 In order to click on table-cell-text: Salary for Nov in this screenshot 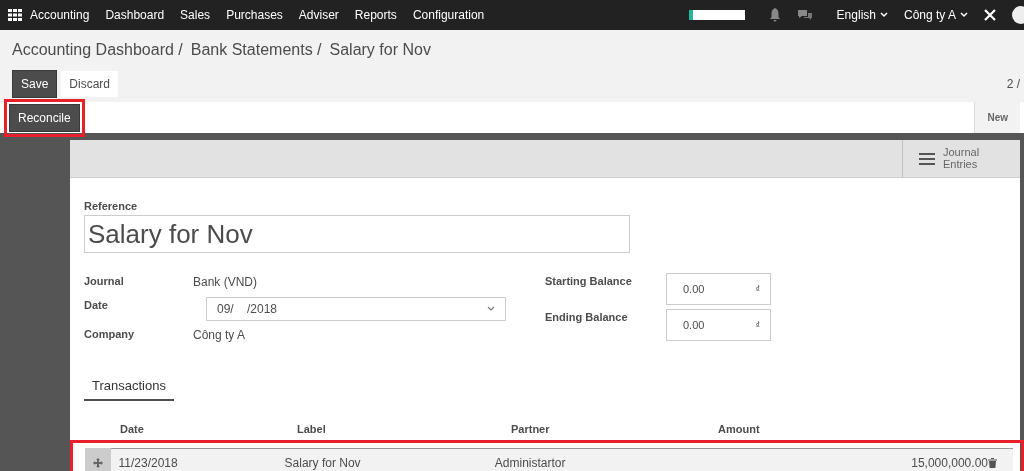, I will do `click(323, 462)`.